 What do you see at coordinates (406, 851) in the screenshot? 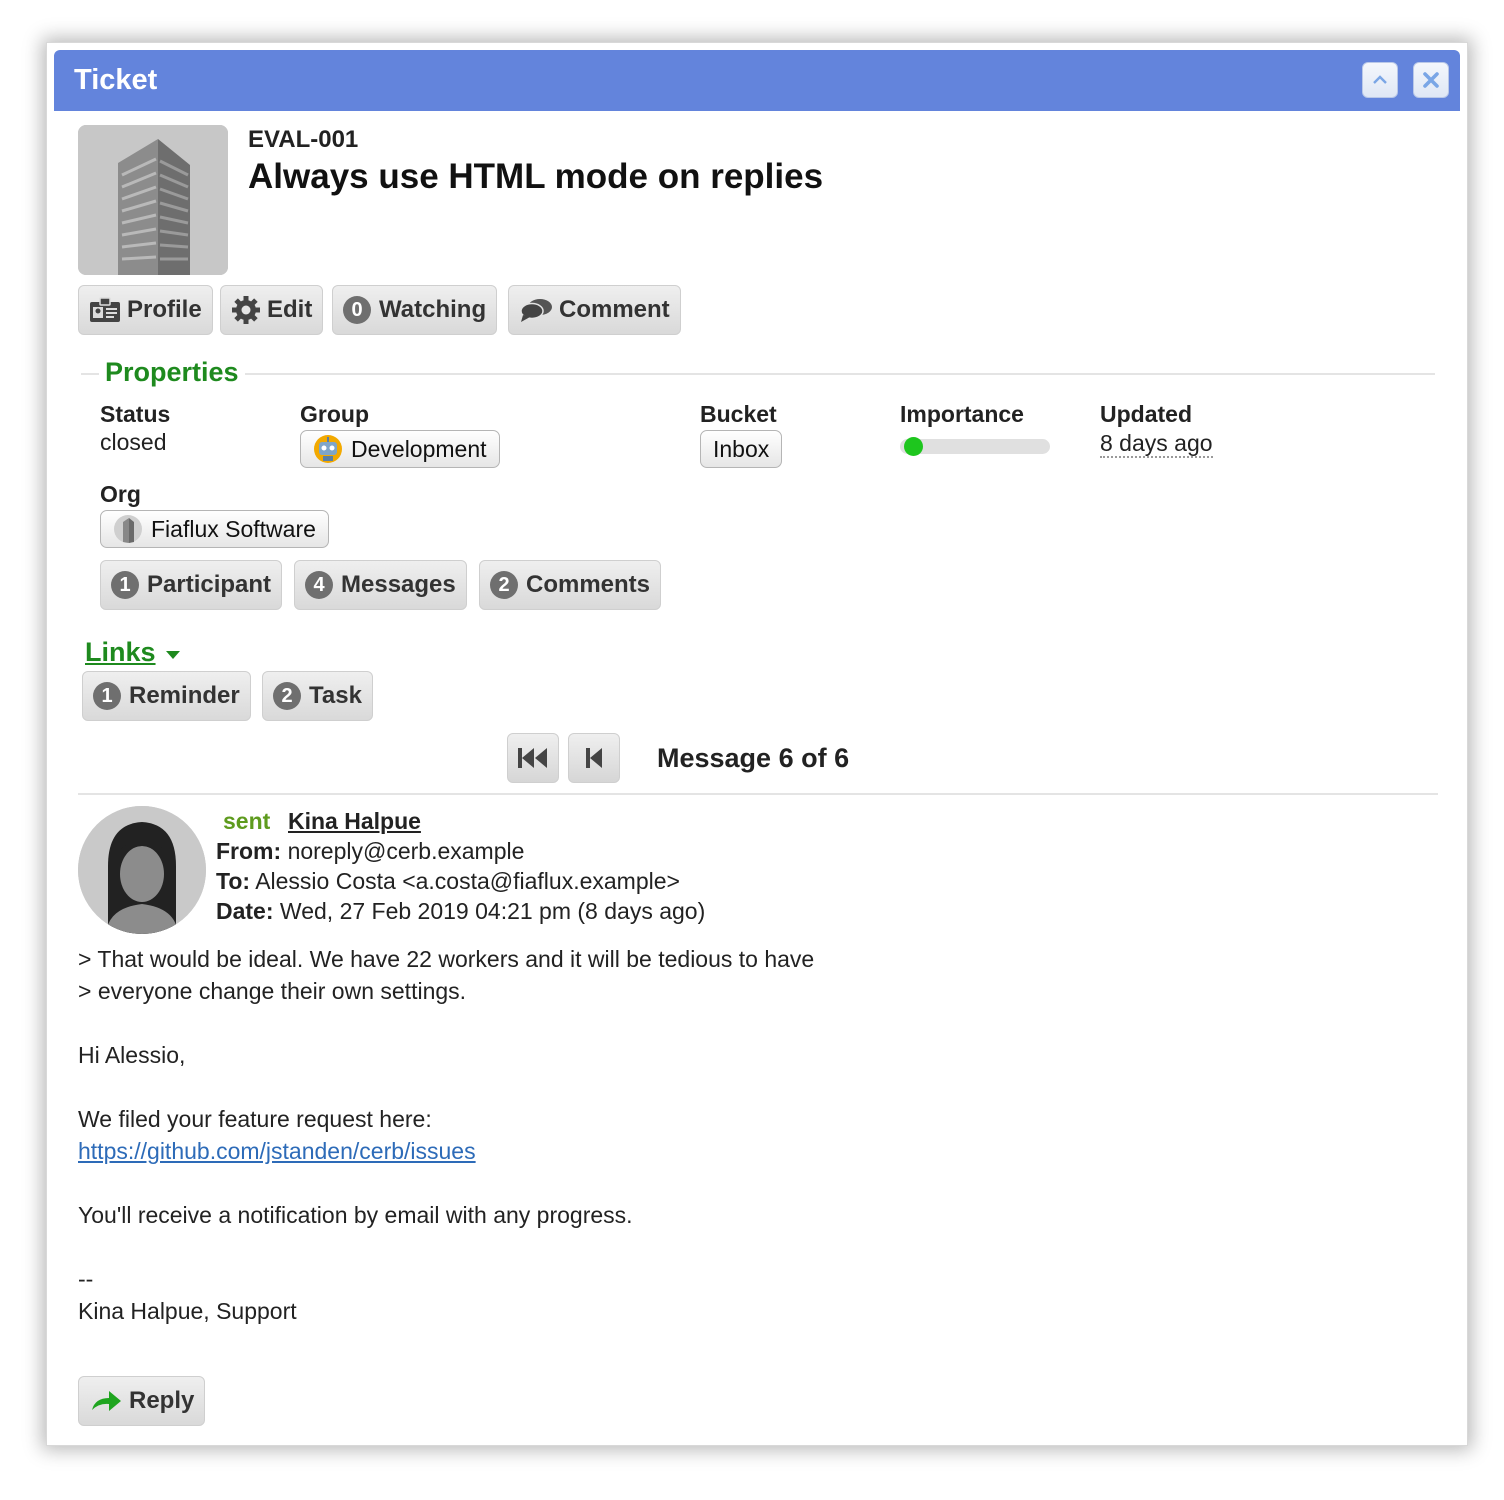
I see `from-value: noreply@cerb.example` at bounding box center [406, 851].